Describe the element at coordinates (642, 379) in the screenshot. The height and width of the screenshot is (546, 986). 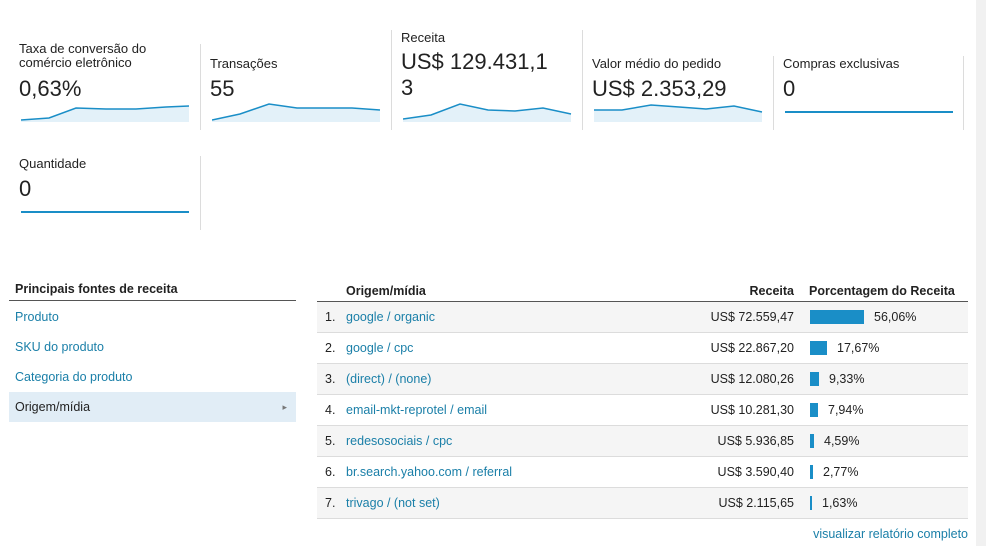
I see `table-row: 3. (direct) / (none) US$ 12.080,26 9,33%` at that location.